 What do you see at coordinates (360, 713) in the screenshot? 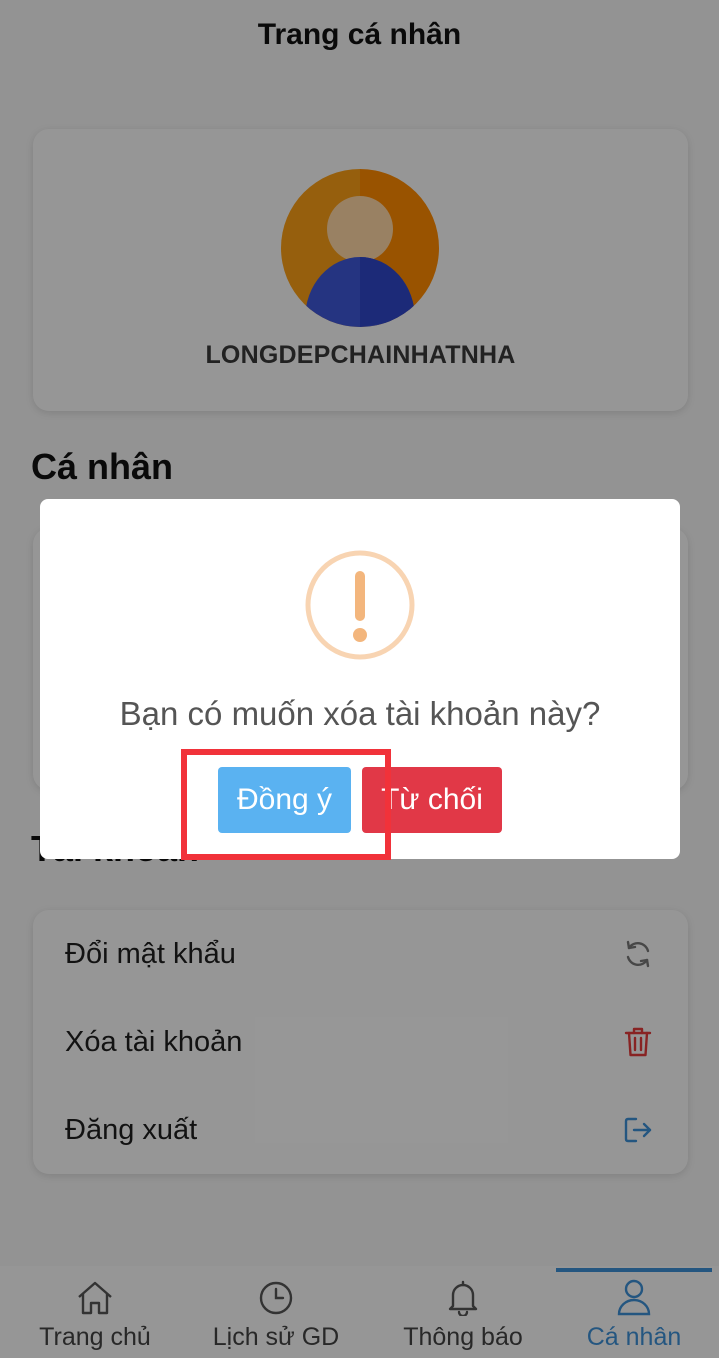
I see `dialog-message: Bạn có muốn xóa tài khoản này?` at bounding box center [360, 713].